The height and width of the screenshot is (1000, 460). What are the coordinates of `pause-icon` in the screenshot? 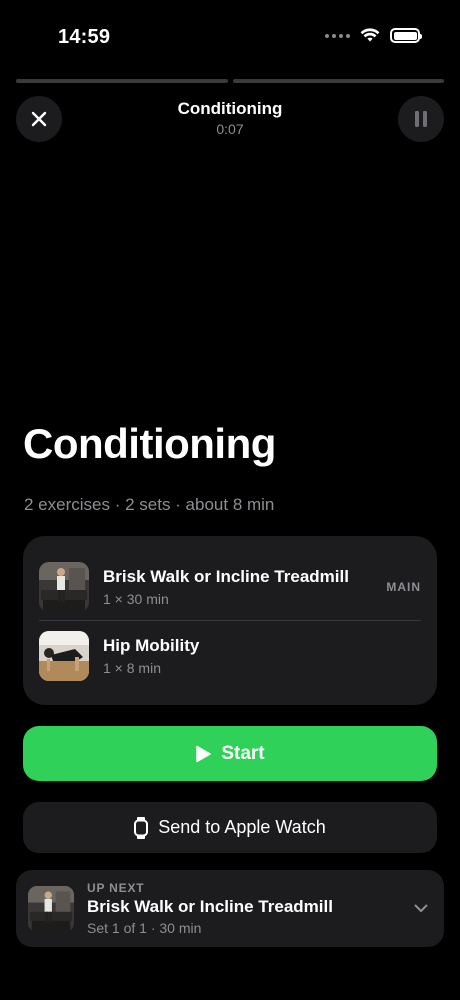 It's located at (421, 119).